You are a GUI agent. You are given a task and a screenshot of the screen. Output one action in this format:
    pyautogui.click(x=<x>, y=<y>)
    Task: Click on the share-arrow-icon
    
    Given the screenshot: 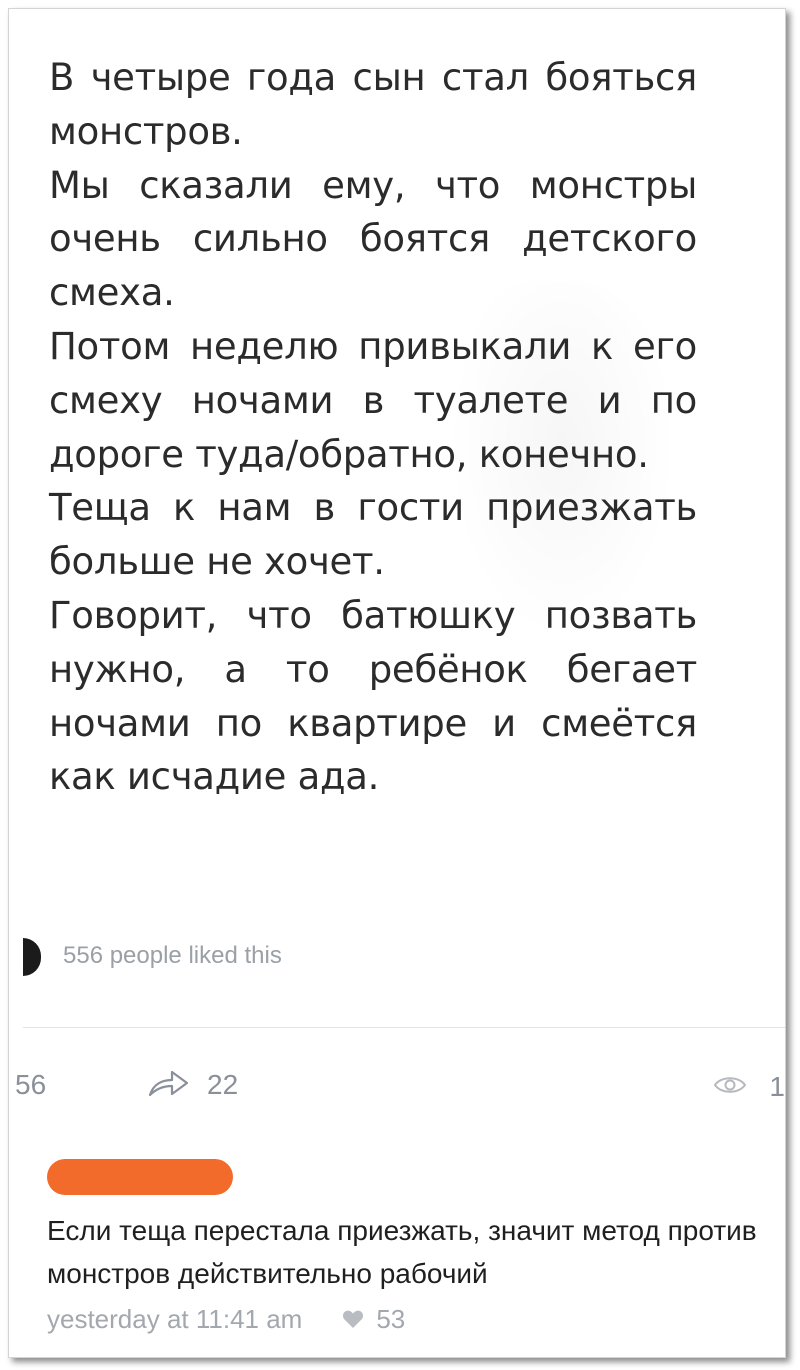 What is the action you would take?
    pyautogui.click(x=169, y=1085)
    